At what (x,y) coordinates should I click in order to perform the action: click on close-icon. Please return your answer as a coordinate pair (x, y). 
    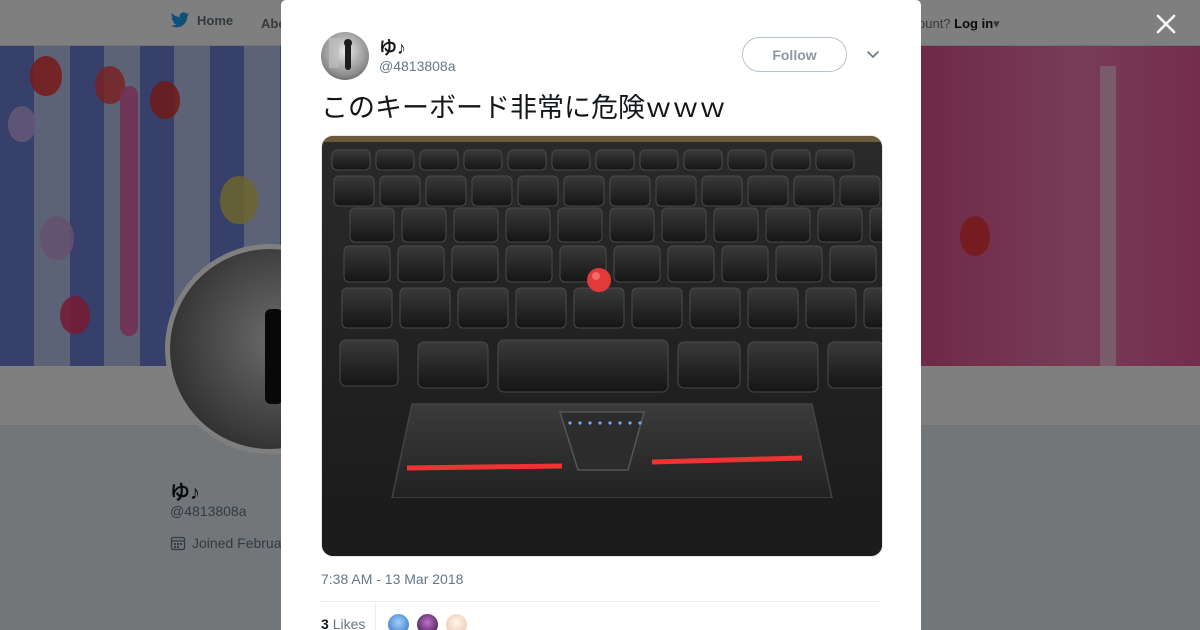
    Looking at the image, I should click on (1166, 24).